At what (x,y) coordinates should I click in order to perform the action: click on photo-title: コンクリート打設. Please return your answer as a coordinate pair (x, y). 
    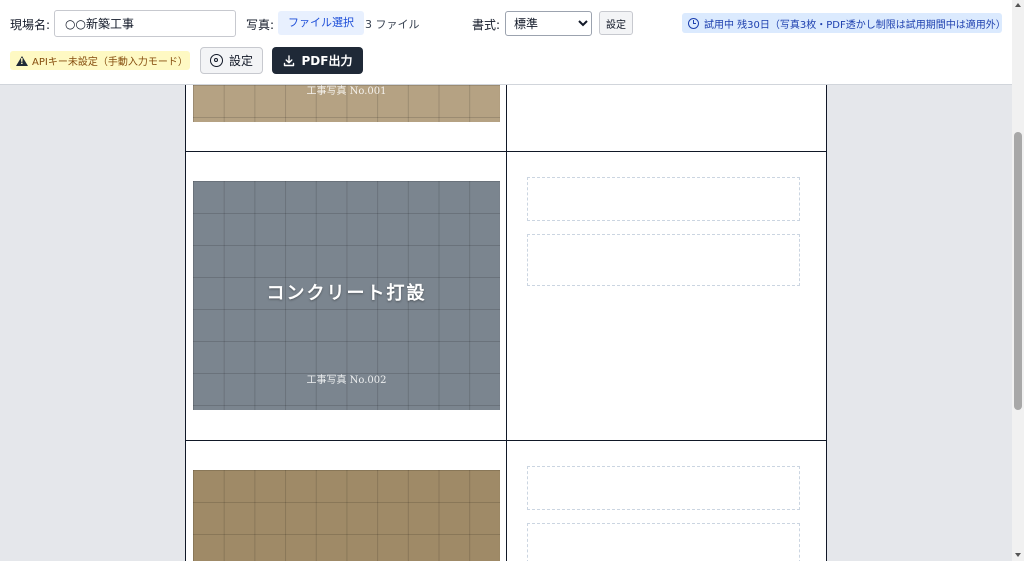
    Looking at the image, I should click on (346, 293).